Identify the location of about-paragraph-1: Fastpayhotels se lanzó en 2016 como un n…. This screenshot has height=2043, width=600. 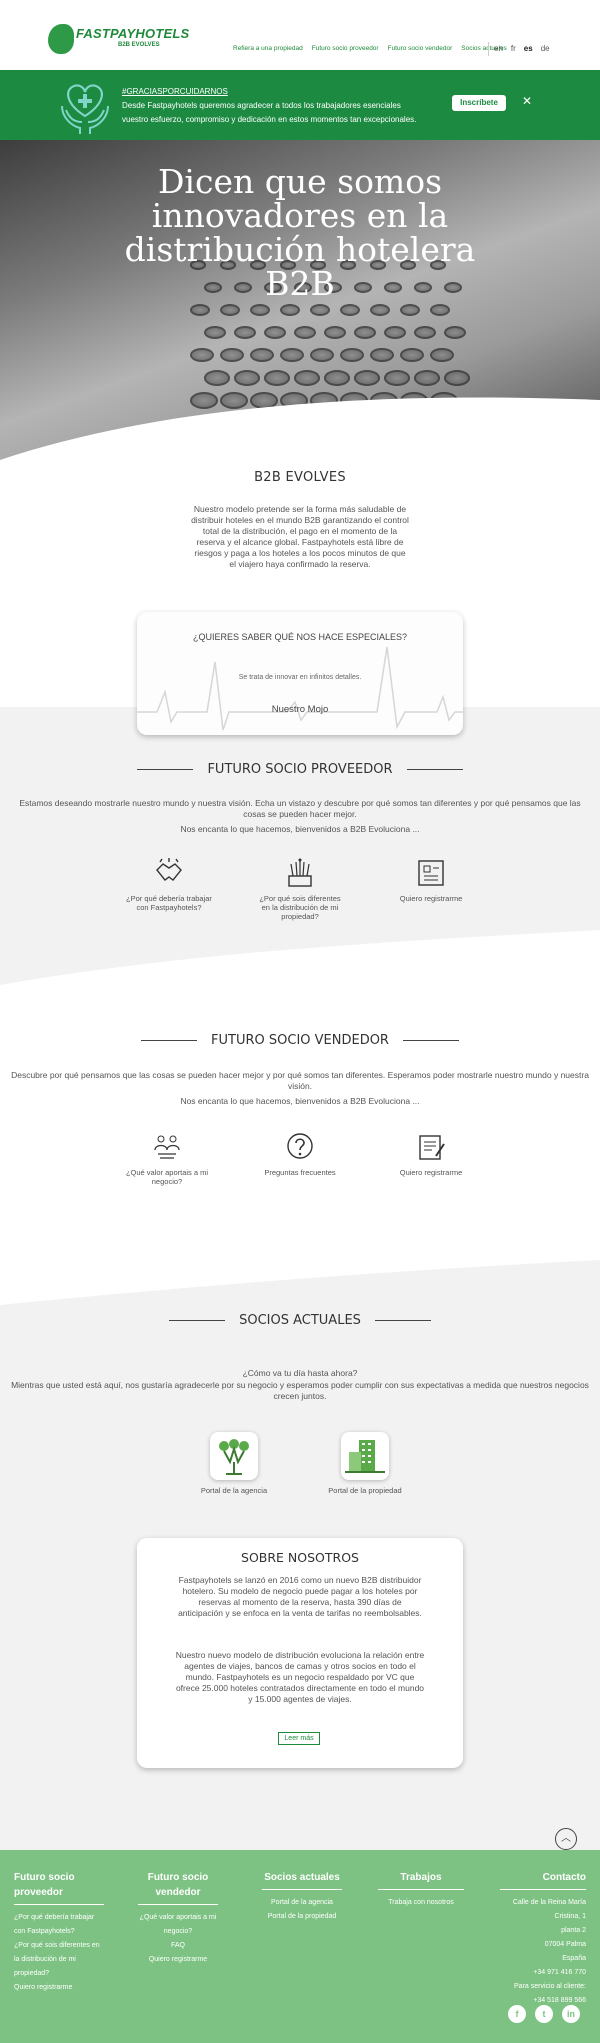
(300, 1596).